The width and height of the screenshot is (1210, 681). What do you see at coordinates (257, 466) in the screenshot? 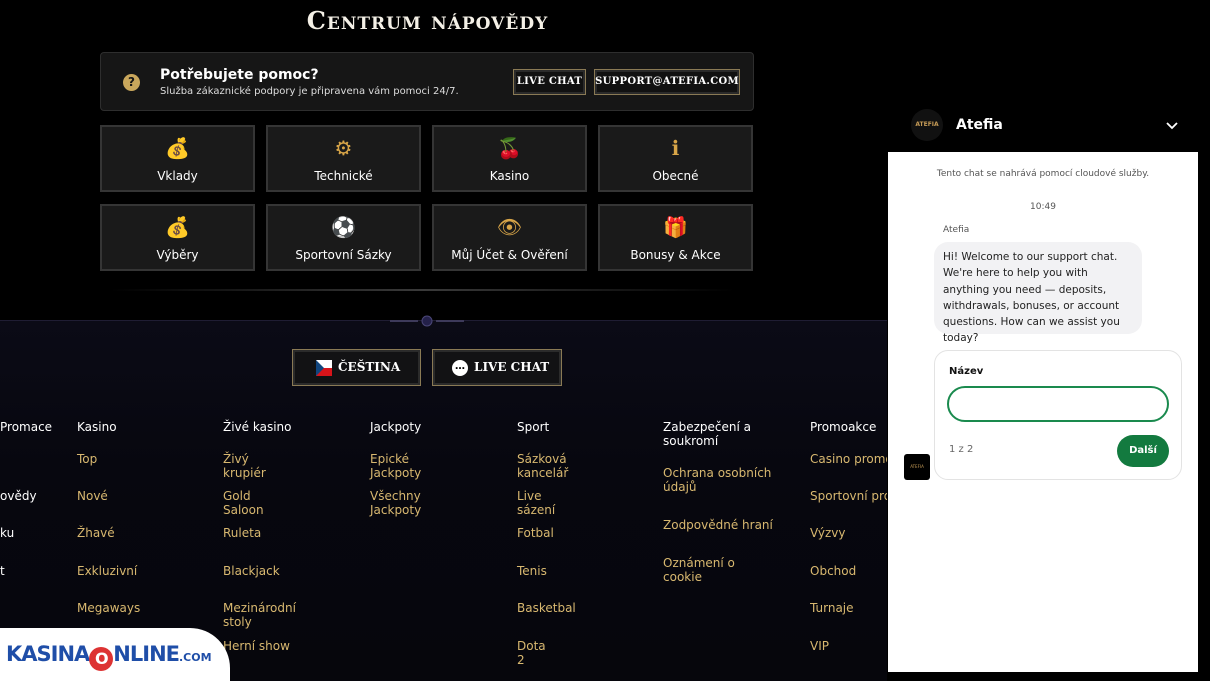
I see `footer-link: Živý krupiér` at bounding box center [257, 466].